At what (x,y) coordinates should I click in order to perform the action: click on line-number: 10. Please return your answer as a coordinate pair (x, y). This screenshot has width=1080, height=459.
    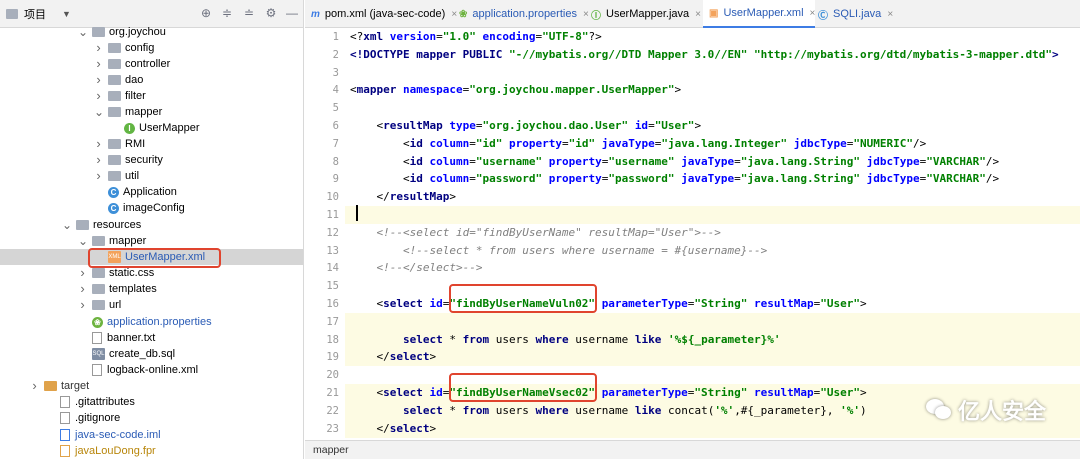
    Looking at the image, I should click on (332, 197).